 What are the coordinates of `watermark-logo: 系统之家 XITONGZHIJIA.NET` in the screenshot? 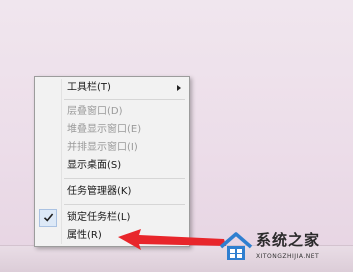 It's located at (282, 247).